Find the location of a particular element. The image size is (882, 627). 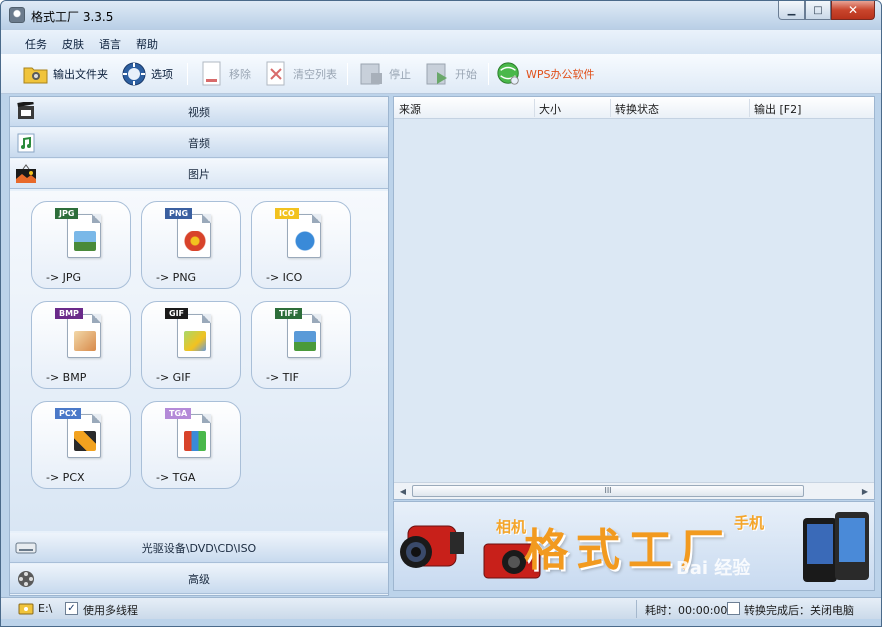

close-button: ✕ is located at coordinates (853, 10).